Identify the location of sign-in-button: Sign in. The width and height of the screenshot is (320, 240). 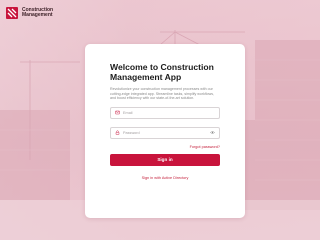
(165, 159).